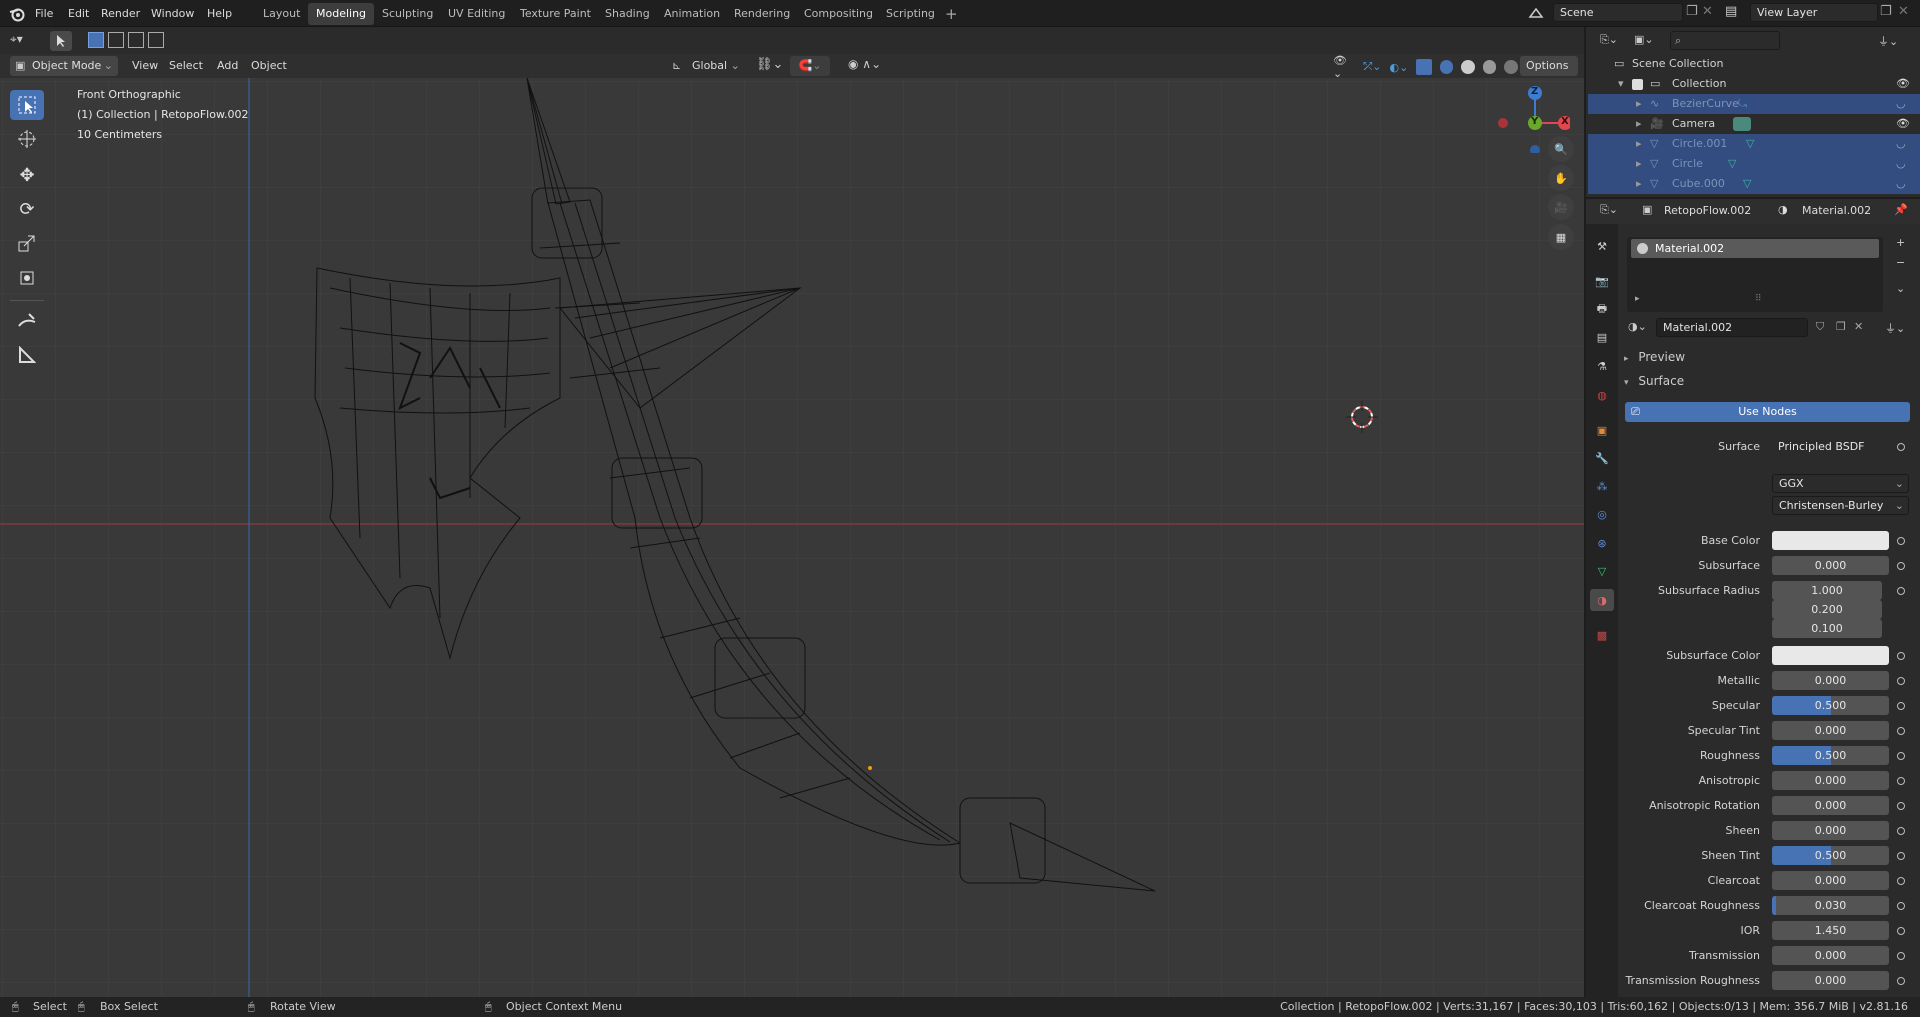 The height and width of the screenshot is (1017, 1920). I want to click on distribution-dropdown: GGX ⌄, so click(1840, 483).